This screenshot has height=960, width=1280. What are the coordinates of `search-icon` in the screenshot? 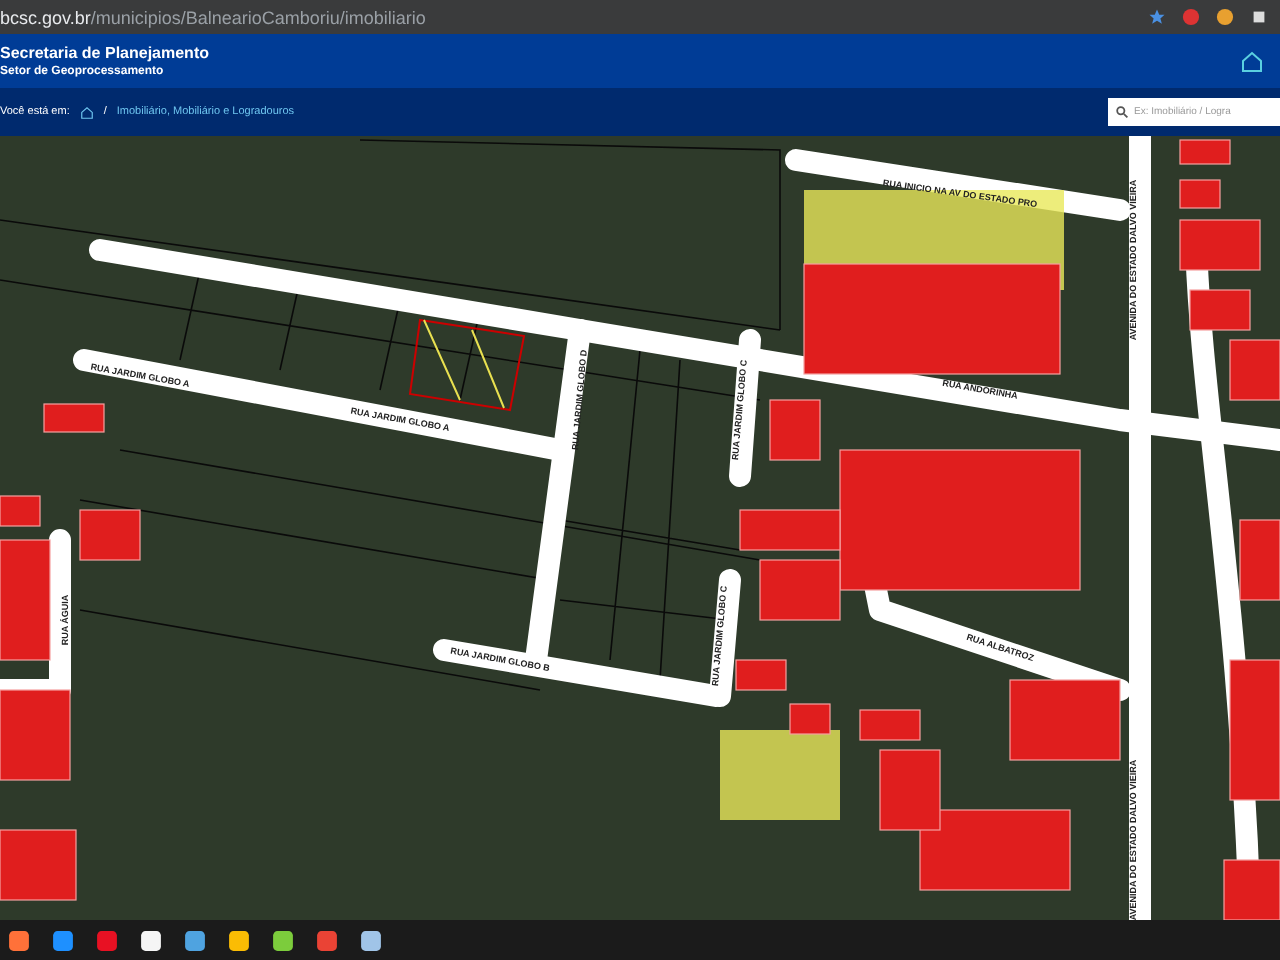 It's located at (1122, 112).